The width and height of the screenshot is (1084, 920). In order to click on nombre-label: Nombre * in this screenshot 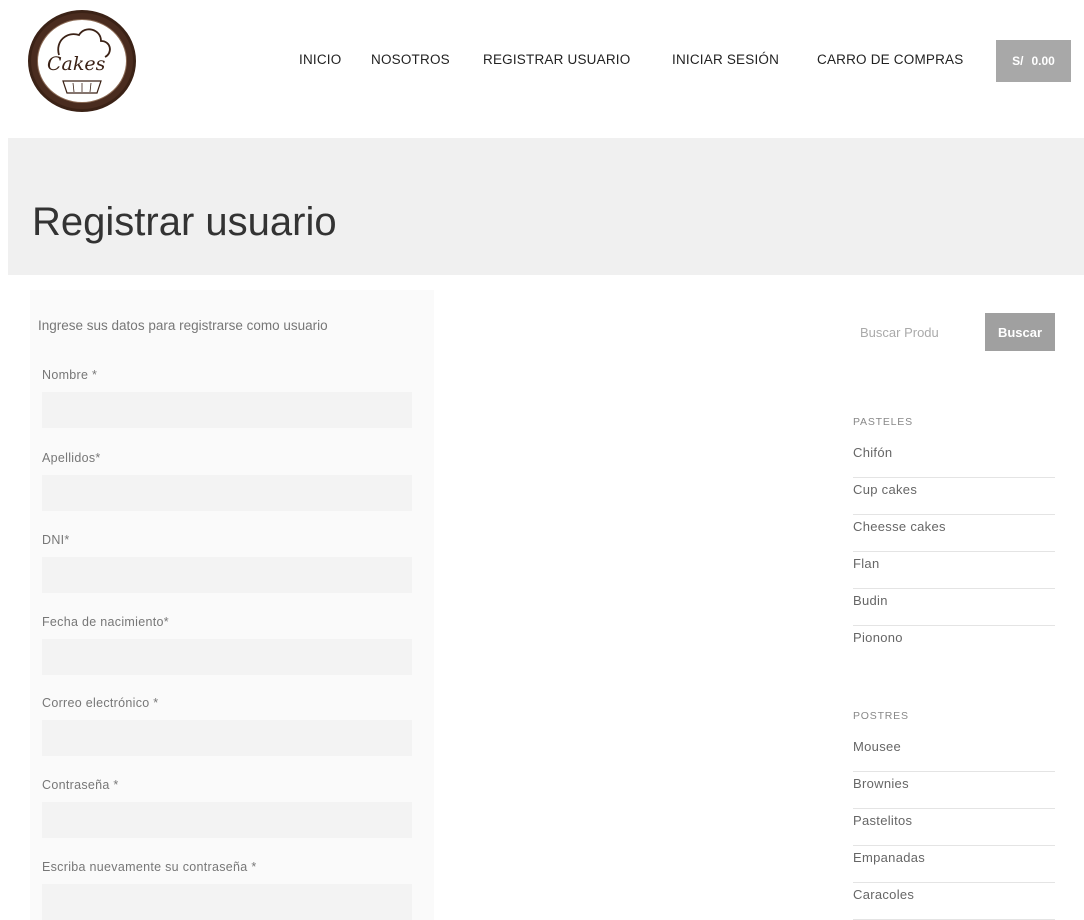, I will do `click(70, 375)`.